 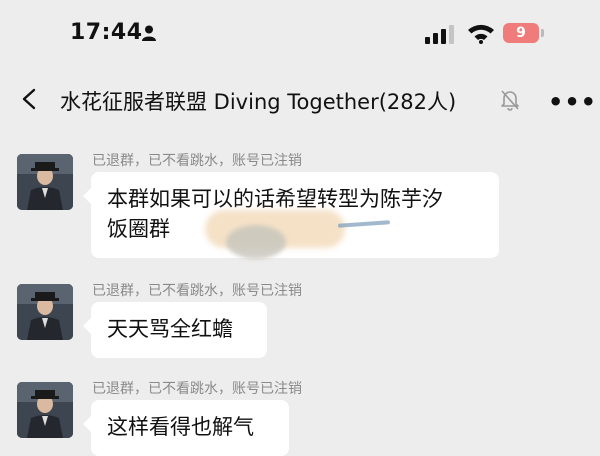 I want to click on chat-title: 水花征服者联盟 Diving Together(282人), so click(x=258, y=102).